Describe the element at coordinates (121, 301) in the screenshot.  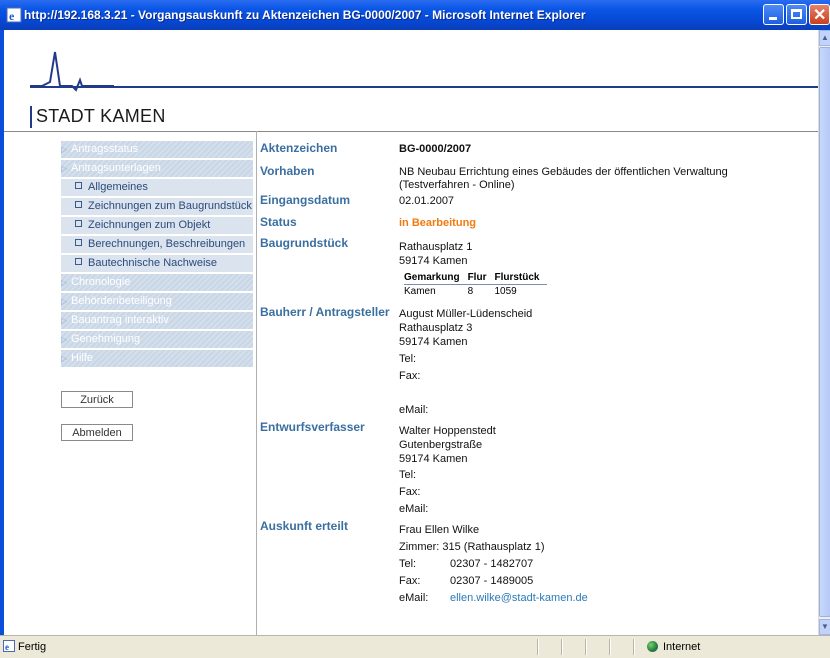
I see `sidebar-item-label: Behördenbeteiligung` at that location.